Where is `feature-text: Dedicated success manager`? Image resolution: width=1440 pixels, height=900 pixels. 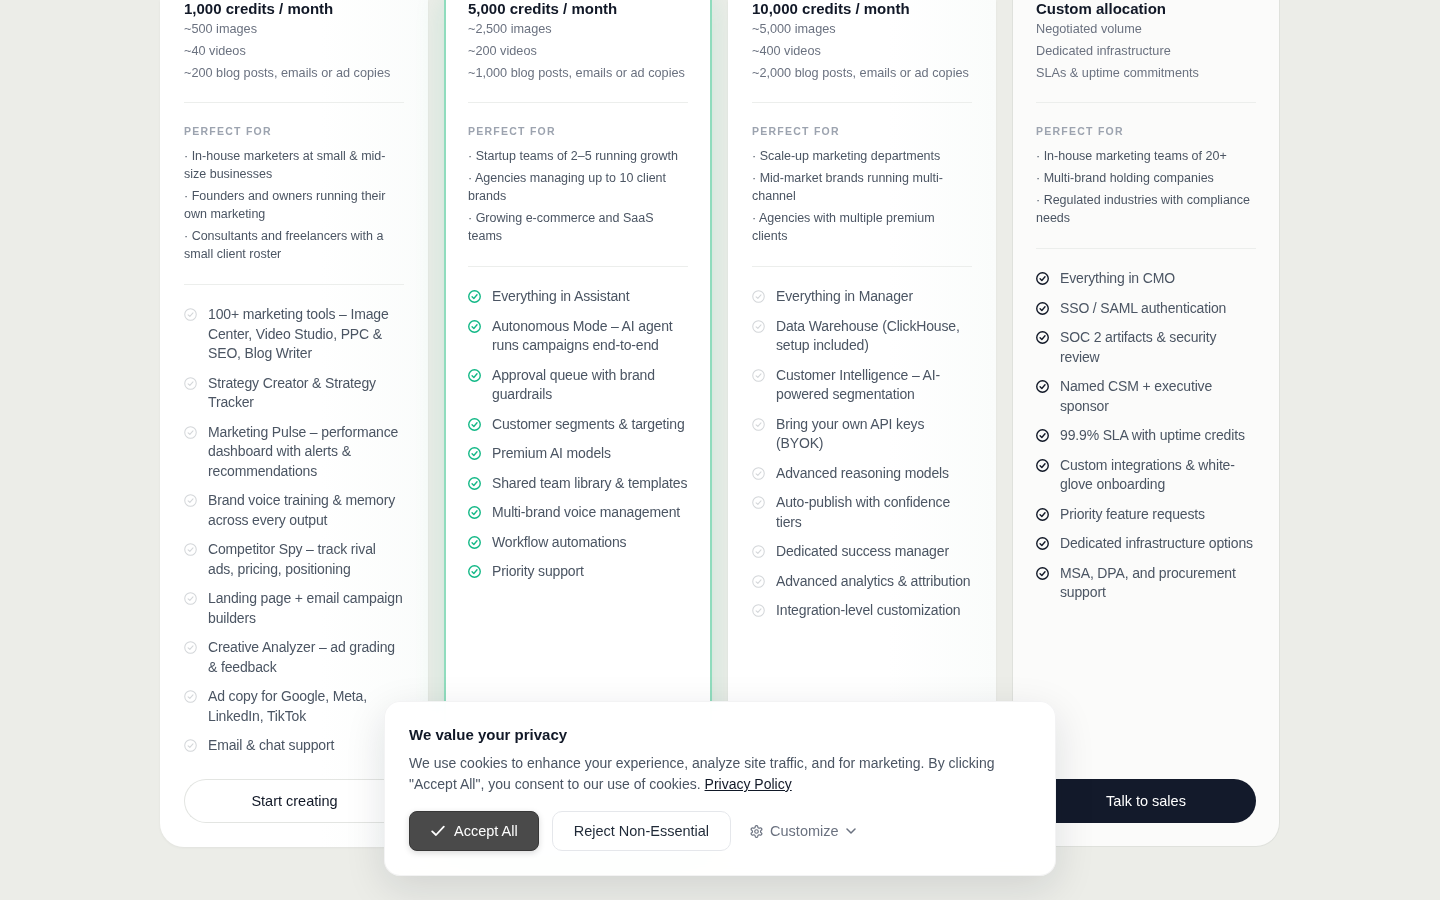 feature-text: Dedicated success manager is located at coordinates (862, 551).